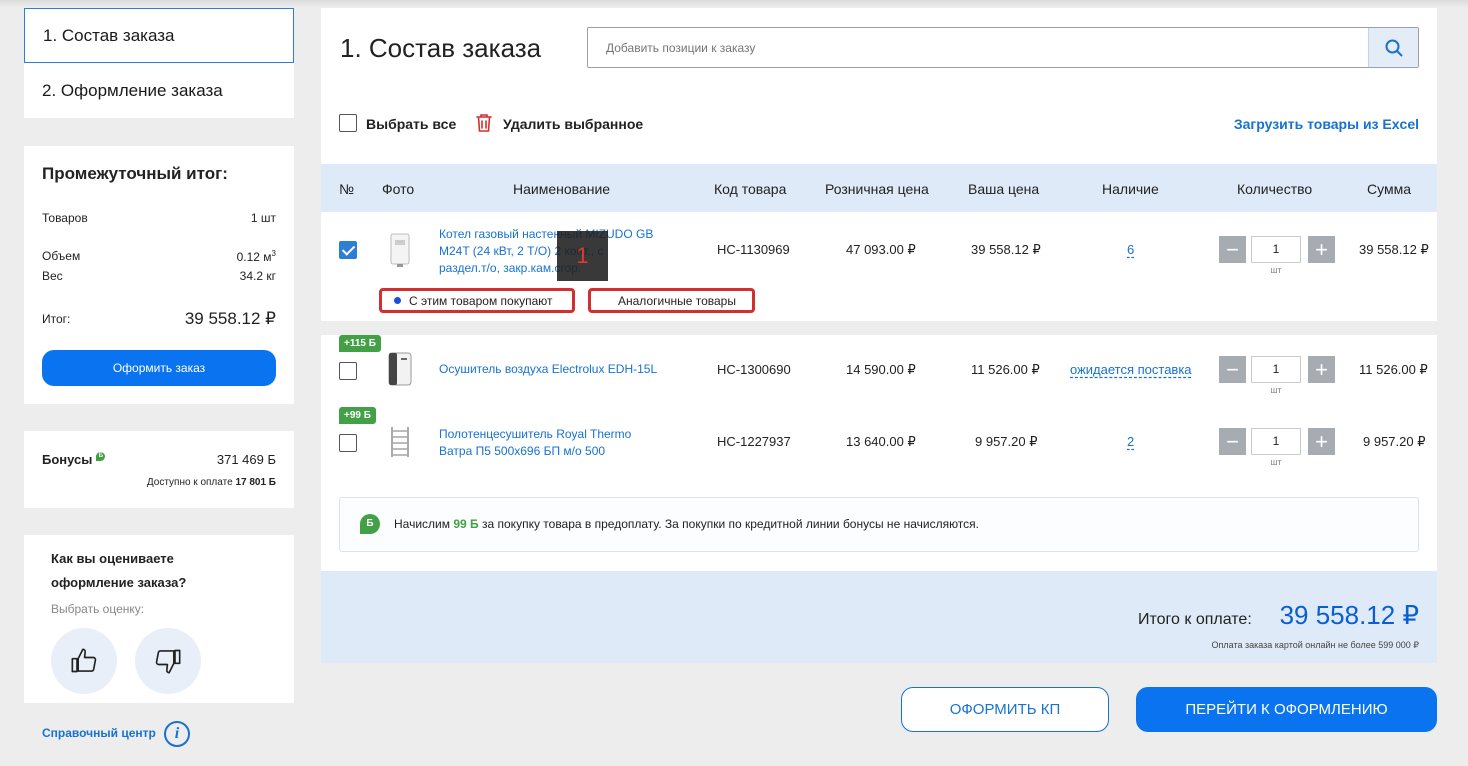 This screenshot has height=766, width=1468. I want to click on row-sum: 9 957.20 ₽, so click(1394, 441).